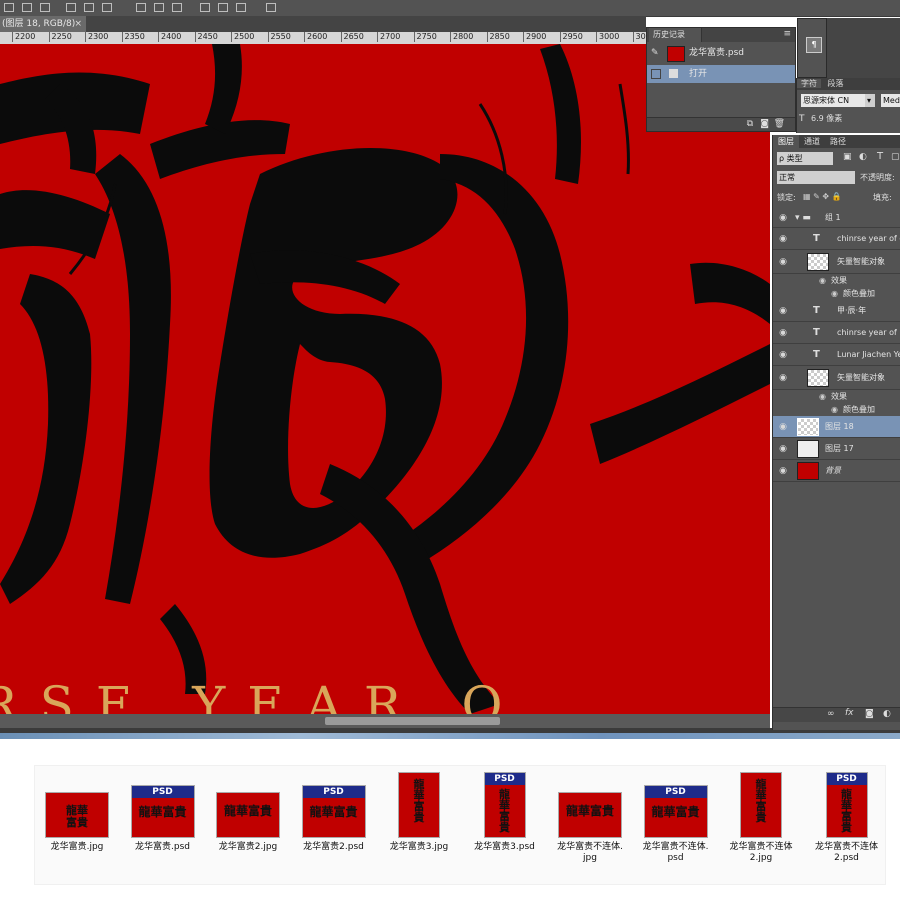 This screenshot has width=900, height=900. Describe the element at coordinates (836, 355) in the screenshot. I see `layer-row: ◉ T Lunar Jiachen Yea` at that location.